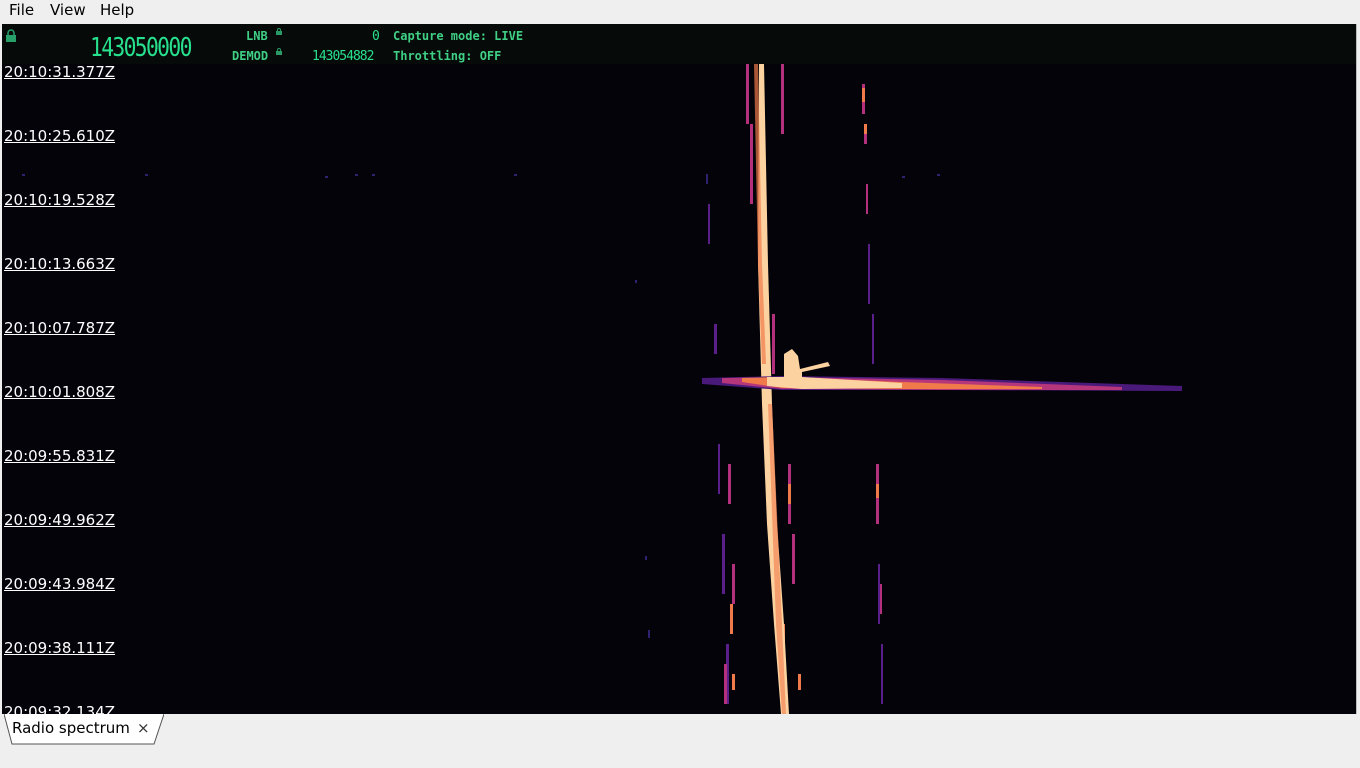 This screenshot has width=1360, height=768. What do you see at coordinates (279, 51) in the screenshot?
I see `demod-lock-icon` at bounding box center [279, 51].